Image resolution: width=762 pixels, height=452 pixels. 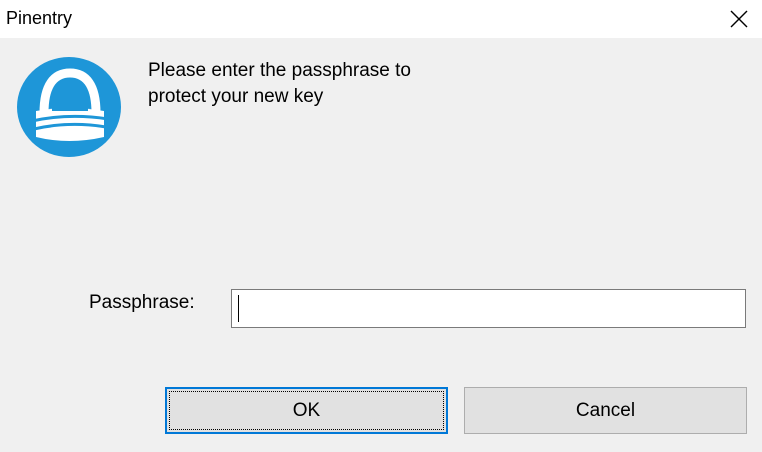 I want to click on passphrase-label: Passphrase:, so click(x=142, y=302).